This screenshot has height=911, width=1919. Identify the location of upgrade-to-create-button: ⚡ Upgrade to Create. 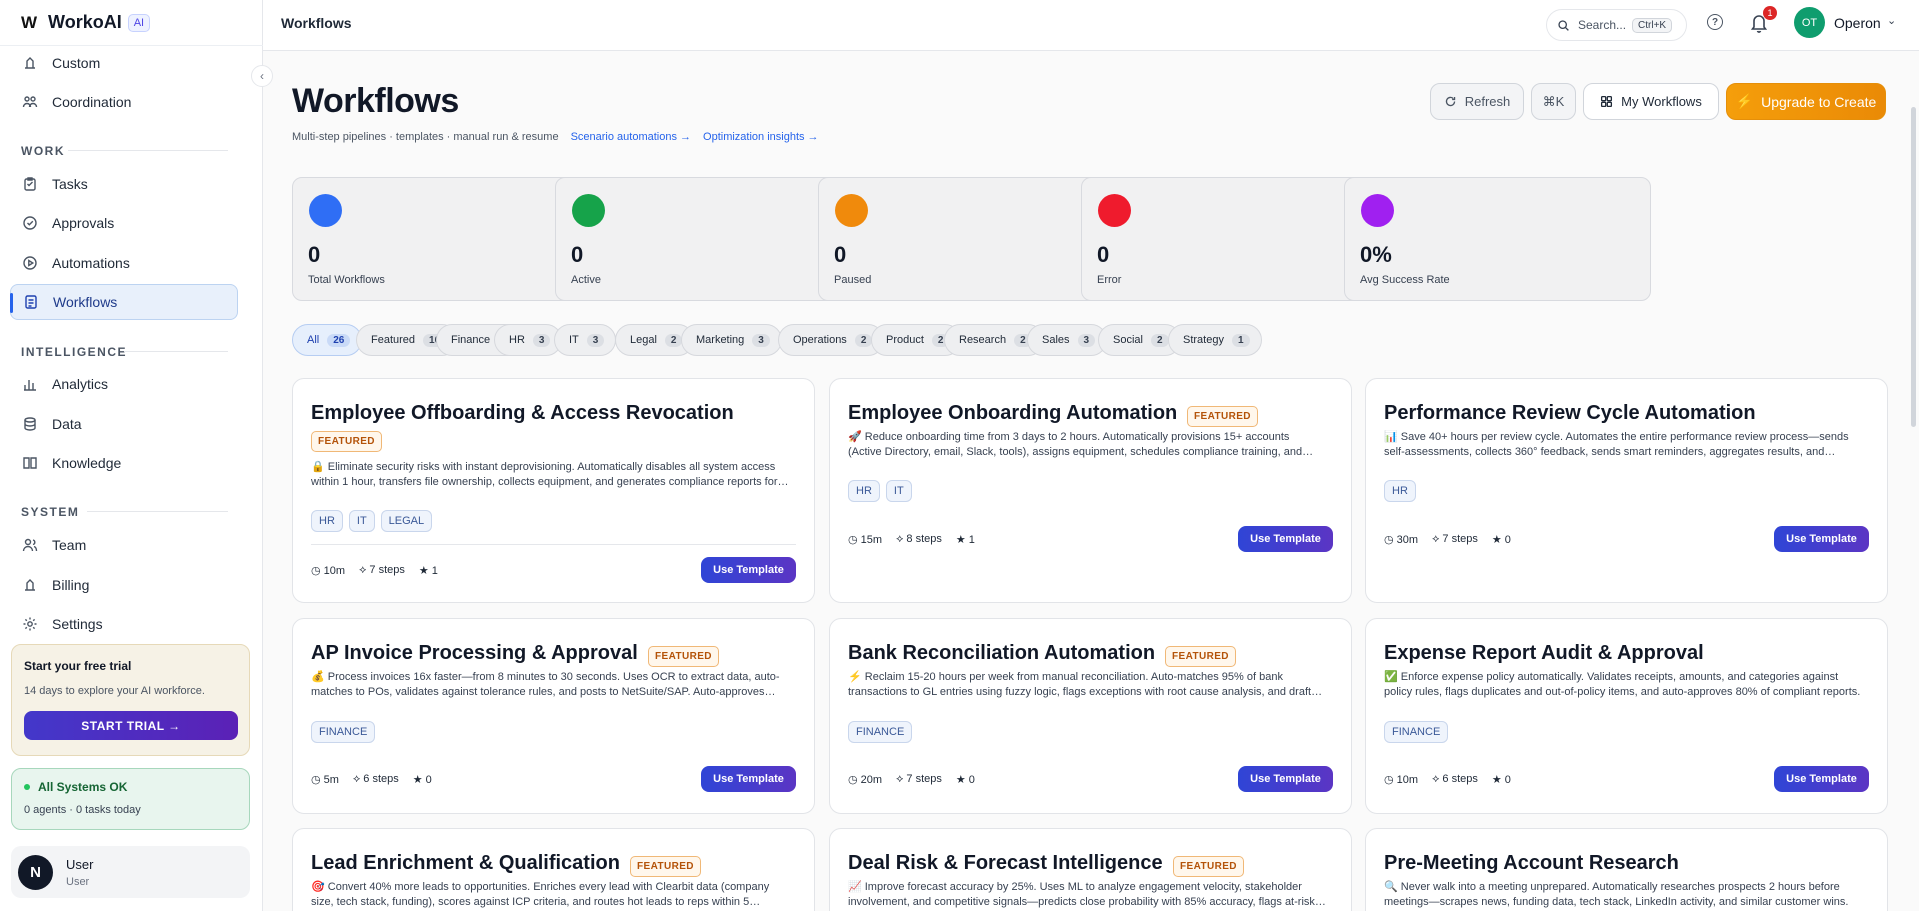
(1806, 101).